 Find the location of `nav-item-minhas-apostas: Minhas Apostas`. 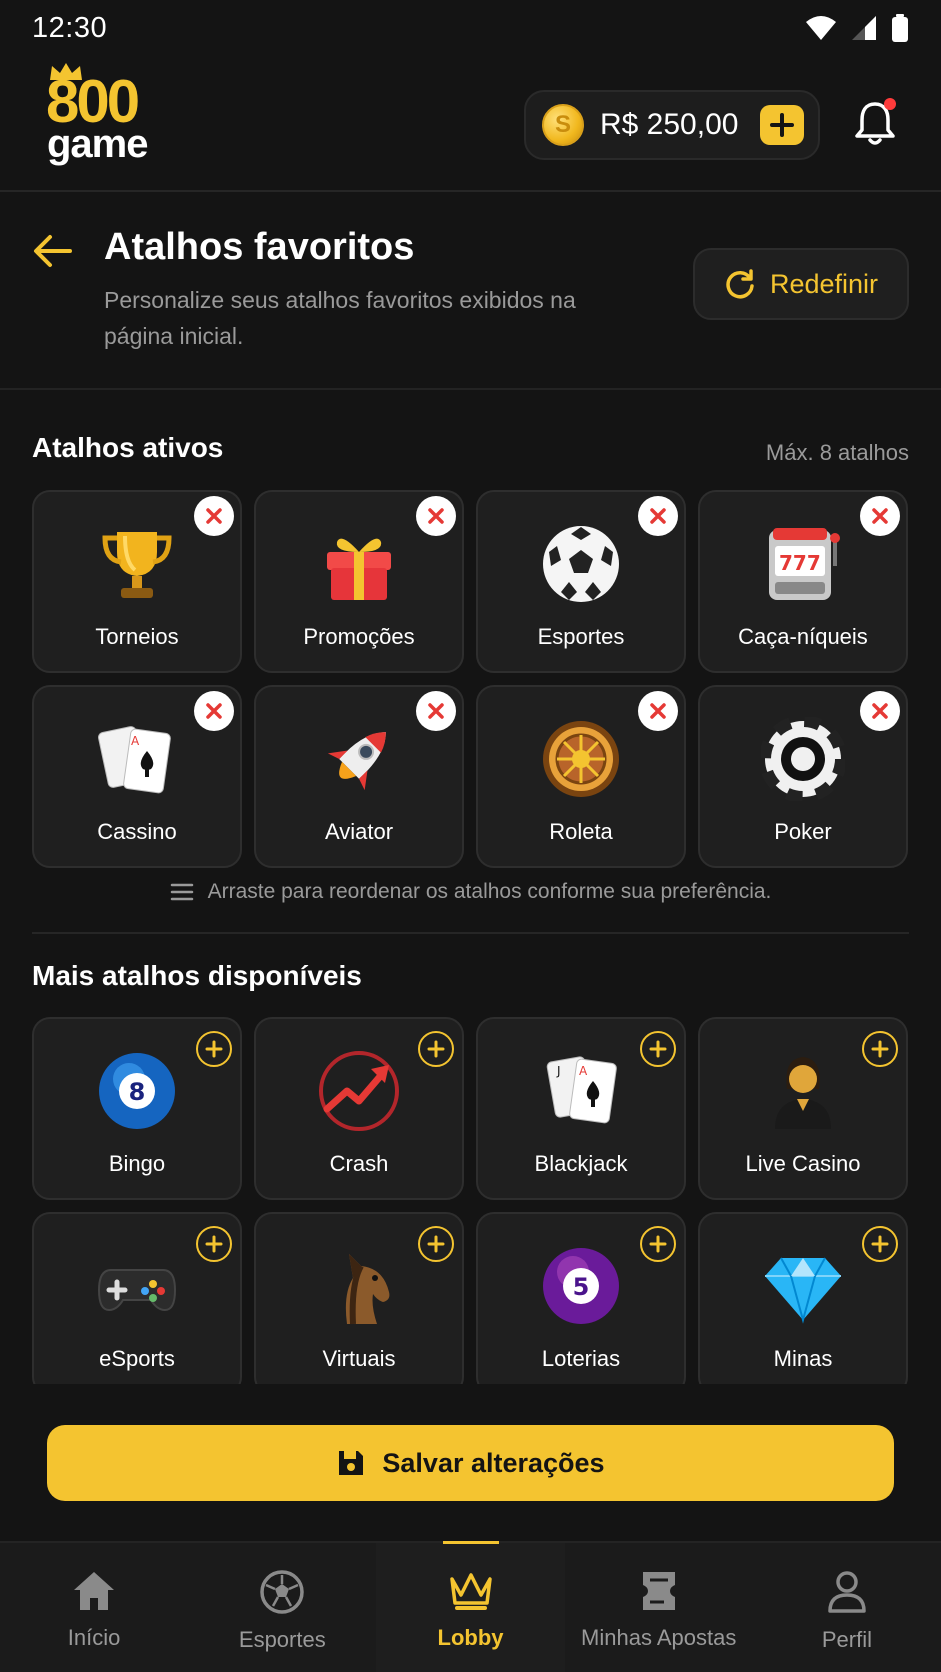

nav-item-minhas-apostas: Minhas Apostas is located at coordinates (659, 1607).